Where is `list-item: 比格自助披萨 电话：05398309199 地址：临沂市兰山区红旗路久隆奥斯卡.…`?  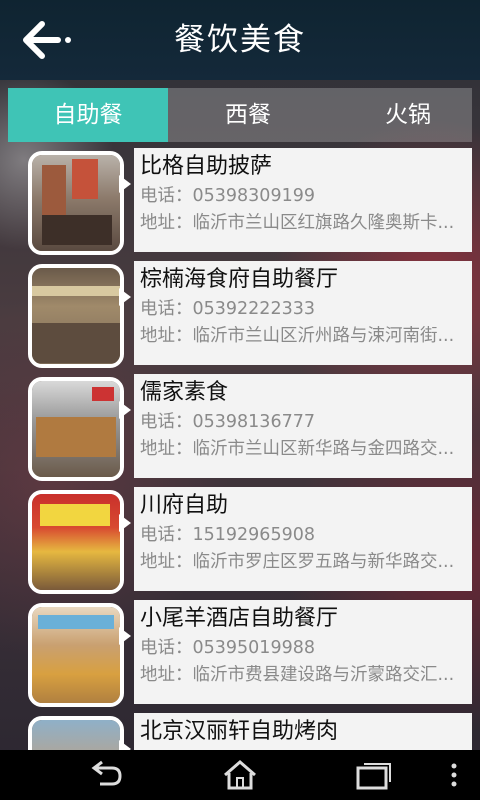
list-item: 比格自助披萨 电话：05398309199 地址：临沂市兰山区红旗路久隆奥斯卡.… is located at coordinates (240, 200).